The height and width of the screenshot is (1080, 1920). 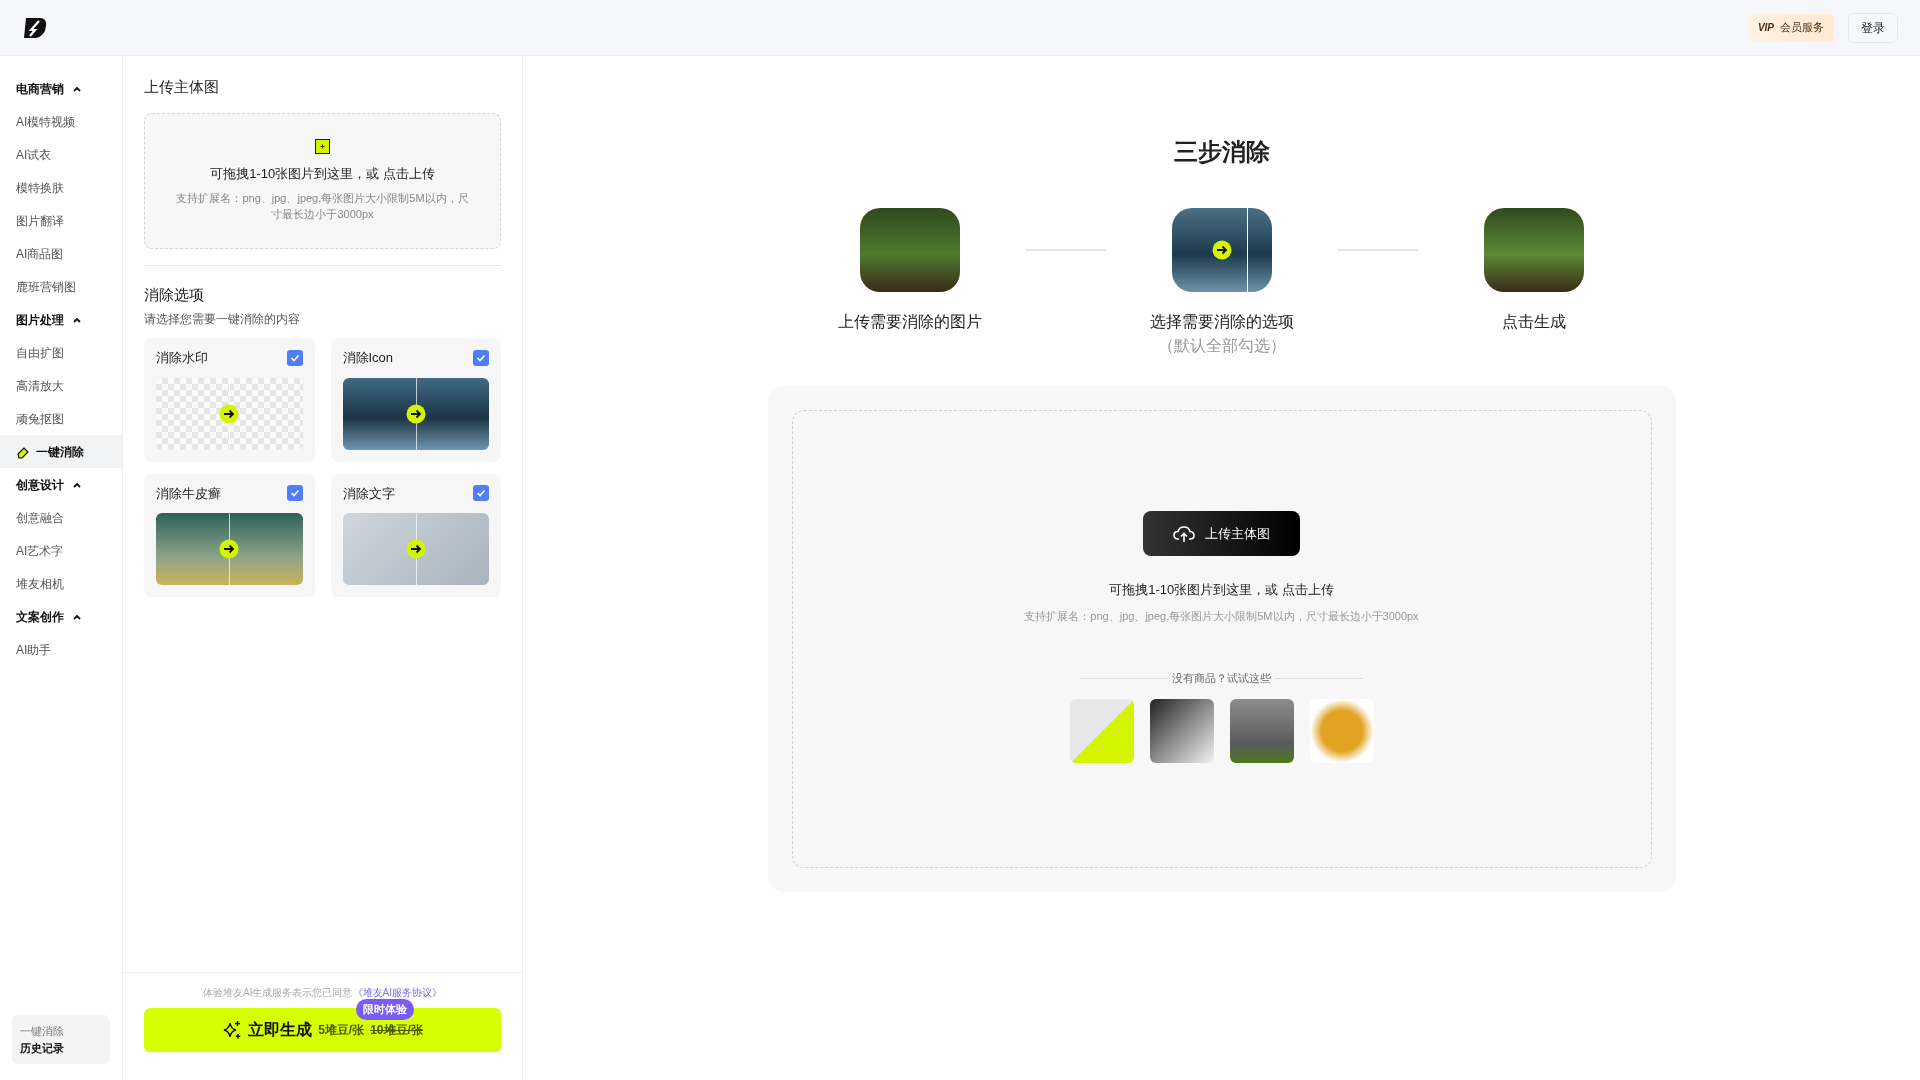 What do you see at coordinates (341, 1030) in the screenshot?
I see `generate-price: 5堆豆/张` at bounding box center [341, 1030].